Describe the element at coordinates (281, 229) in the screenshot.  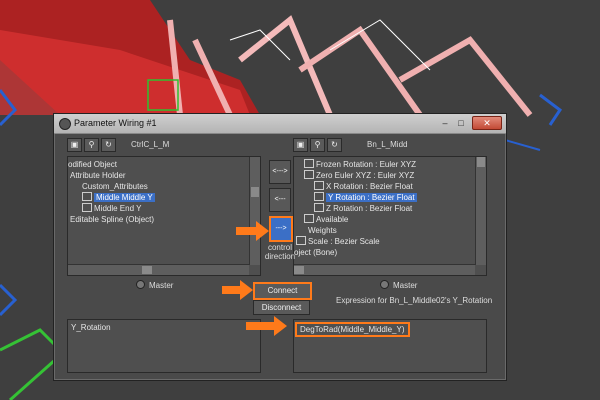
I see `right-arrow-button: --->` at that location.